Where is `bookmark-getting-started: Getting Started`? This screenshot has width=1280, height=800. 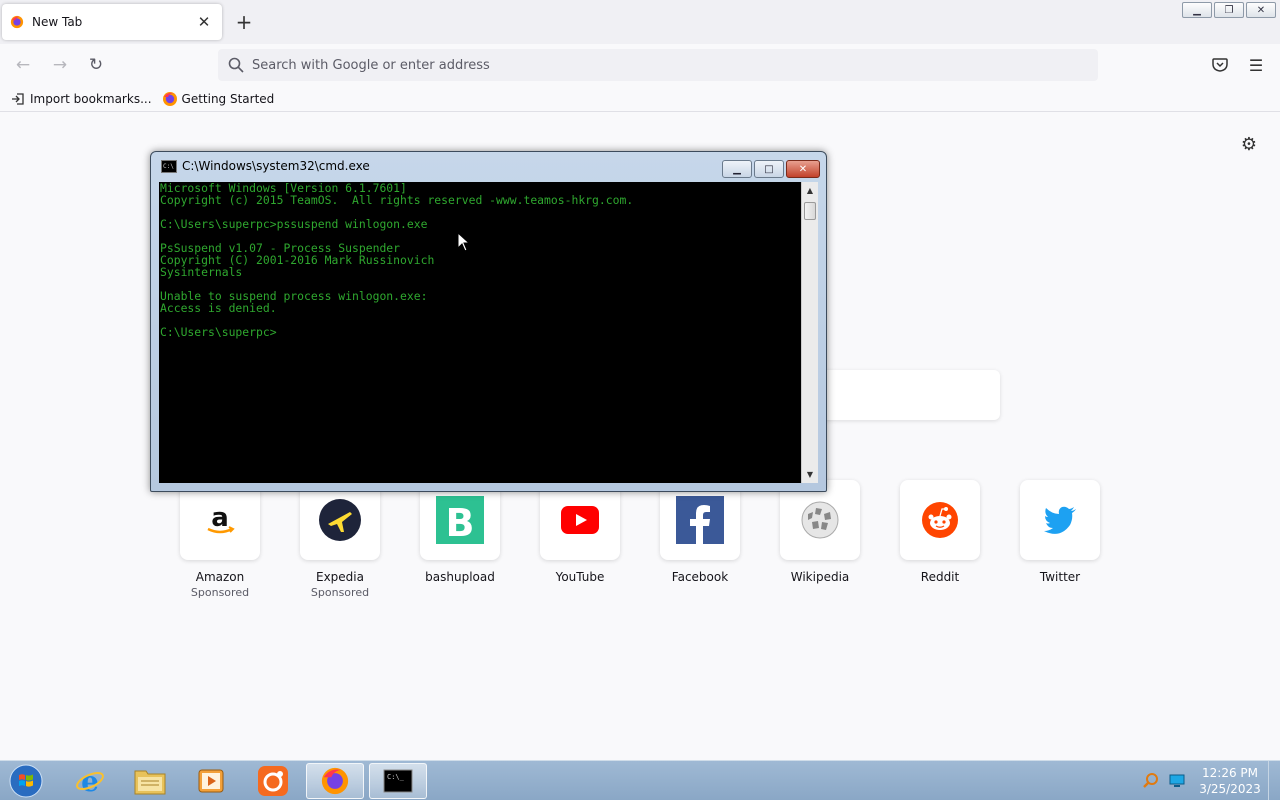 bookmark-getting-started: Getting Started is located at coordinates (218, 99).